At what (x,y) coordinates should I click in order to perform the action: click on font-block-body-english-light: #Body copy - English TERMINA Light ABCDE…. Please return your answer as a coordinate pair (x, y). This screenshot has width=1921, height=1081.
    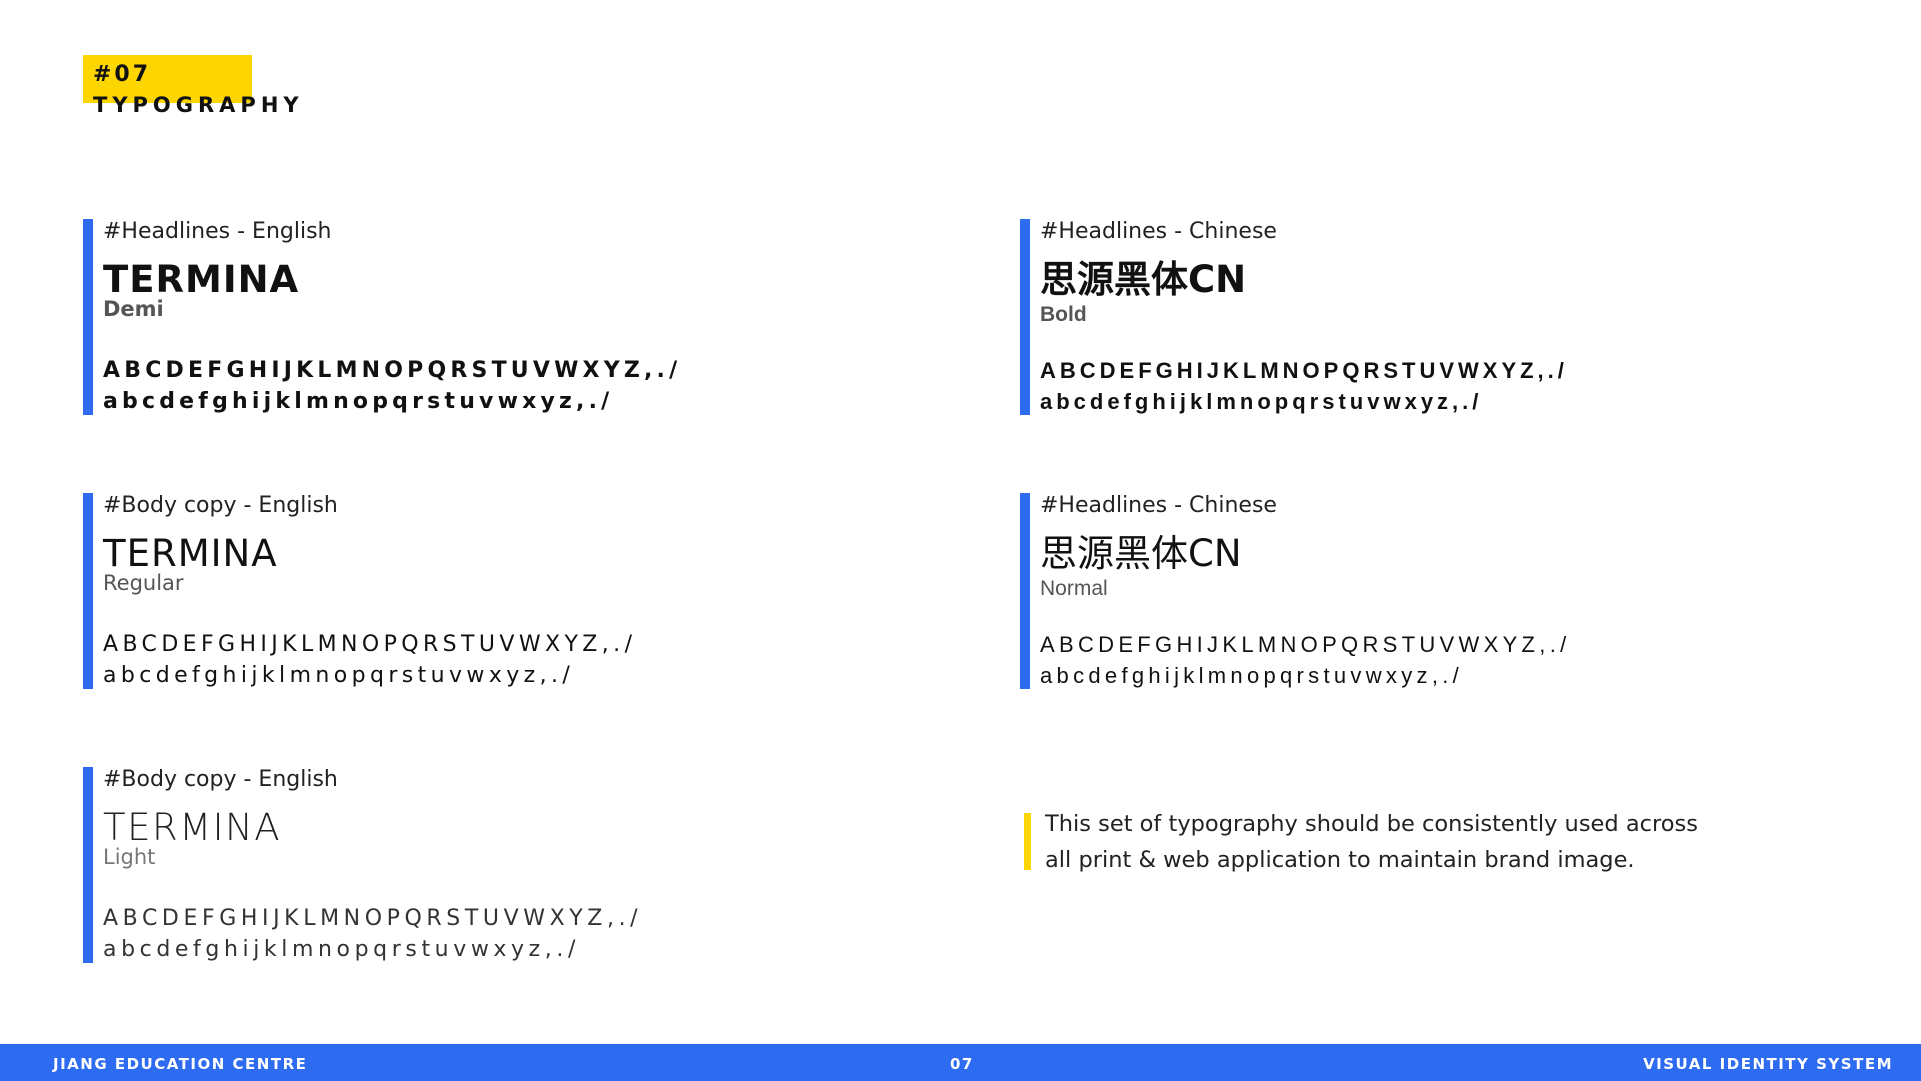
    Looking at the image, I should click on (523, 865).